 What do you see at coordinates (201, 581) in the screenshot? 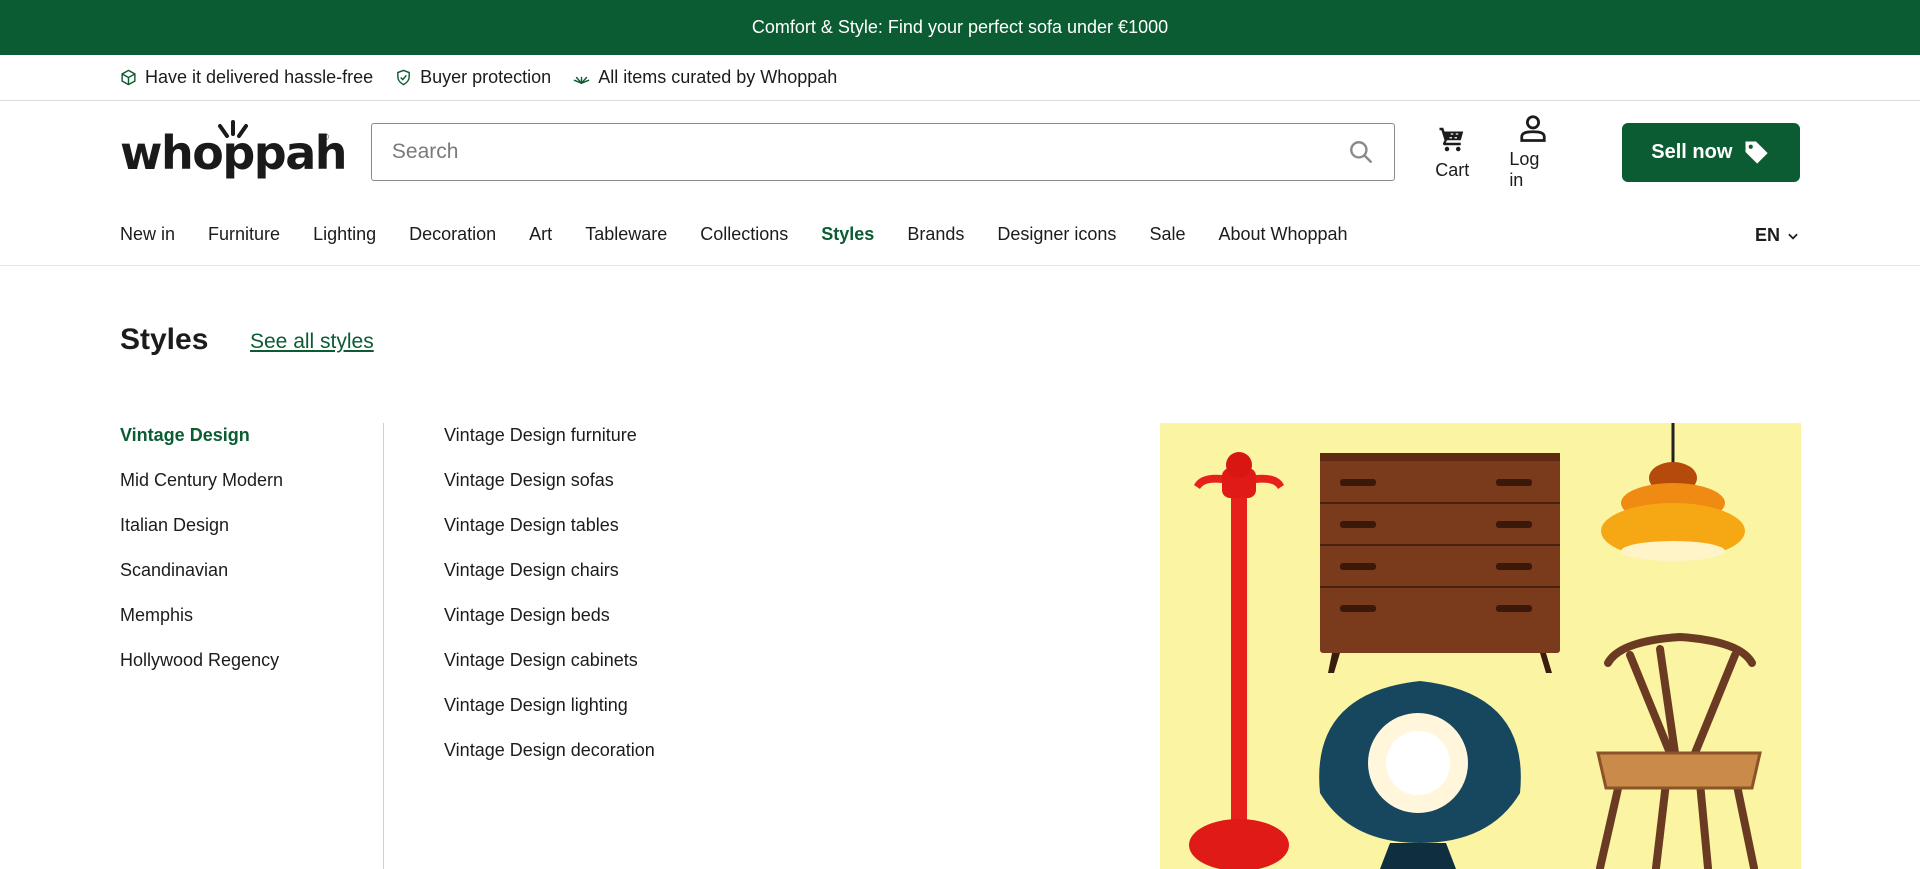
I see `style-item-scandinavian: Scandinavian` at bounding box center [201, 581].